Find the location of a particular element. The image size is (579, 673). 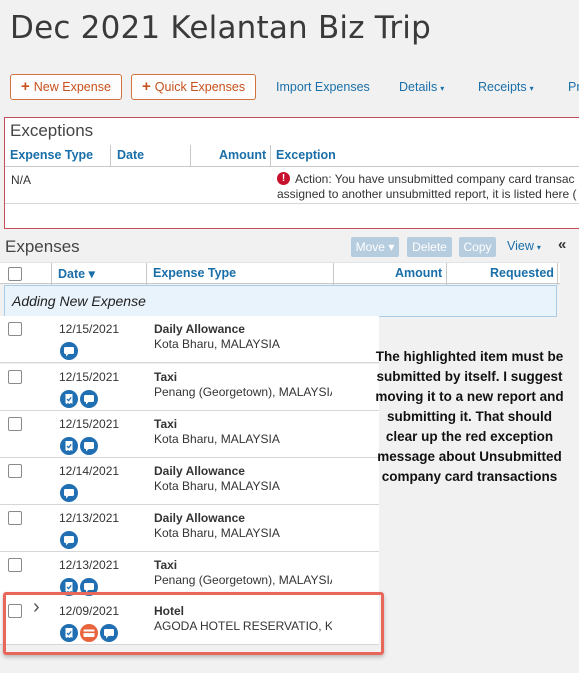

print-menu: Pr is located at coordinates (573, 87).